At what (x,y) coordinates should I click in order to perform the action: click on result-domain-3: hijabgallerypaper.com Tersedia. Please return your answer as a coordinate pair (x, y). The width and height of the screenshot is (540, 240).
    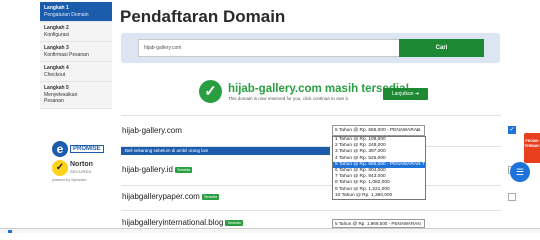
    Looking at the image, I should click on (171, 196).